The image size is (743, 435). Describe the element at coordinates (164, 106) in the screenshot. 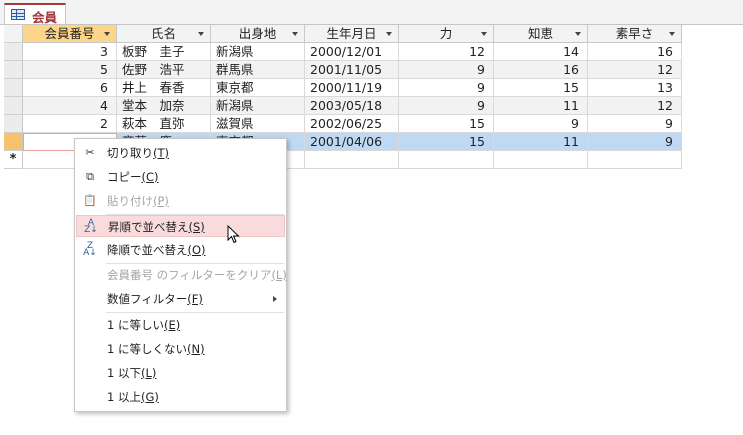

I see `cell-name: 堂本 加奈` at that location.